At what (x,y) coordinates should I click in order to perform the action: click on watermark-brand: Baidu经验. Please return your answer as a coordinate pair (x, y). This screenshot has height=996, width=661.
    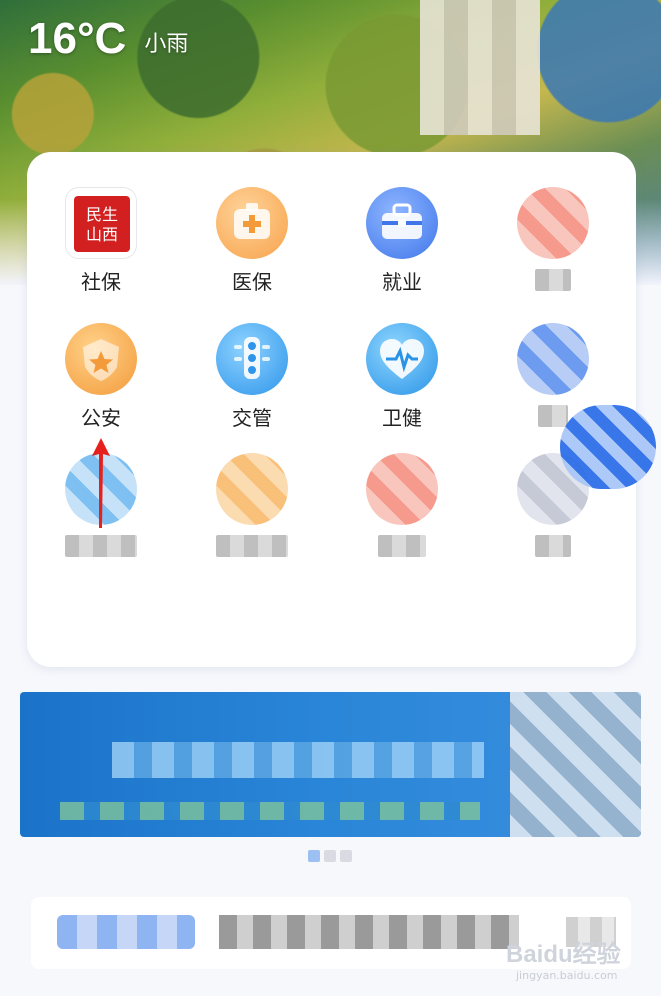
    Looking at the image, I should click on (563, 954).